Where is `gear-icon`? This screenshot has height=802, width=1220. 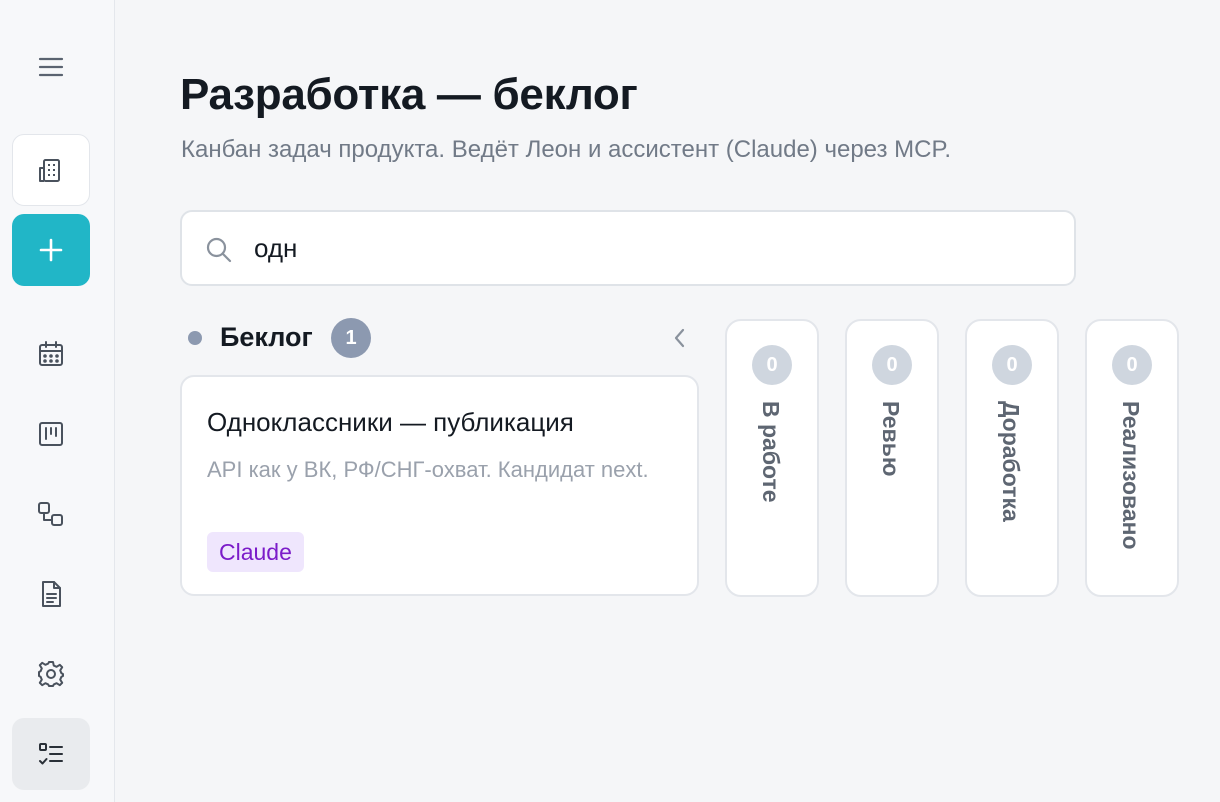 gear-icon is located at coordinates (51, 674).